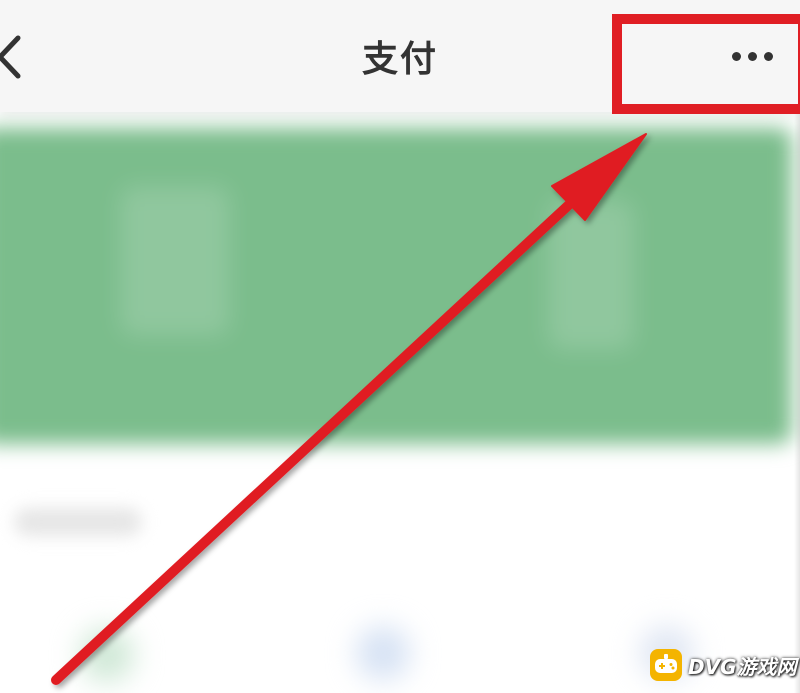 Image resolution: width=800 pixels, height=693 pixels. What do you see at coordinates (742, 666) in the screenshot?
I see `watermark-text: DVG游戏网` at bounding box center [742, 666].